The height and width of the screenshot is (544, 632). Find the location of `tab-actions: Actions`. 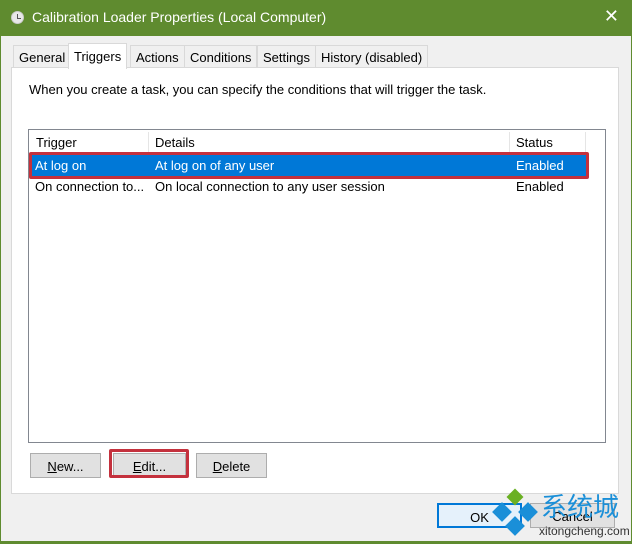

tab-actions: Actions is located at coordinates (157, 56).